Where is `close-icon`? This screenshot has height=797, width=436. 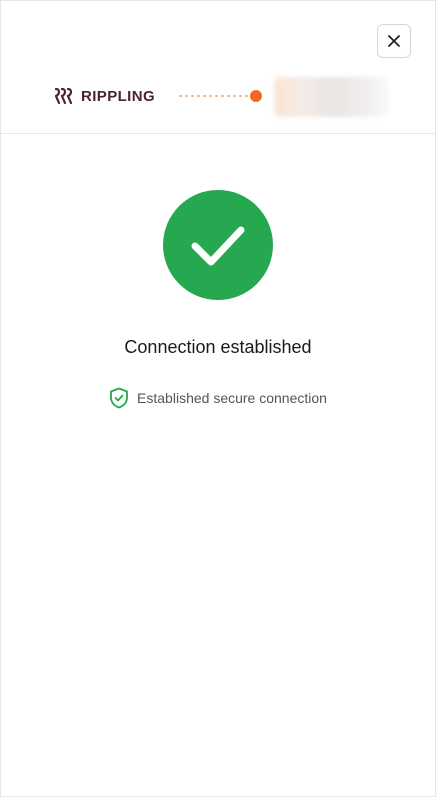
close-icon is located at coordinates (394, 41).